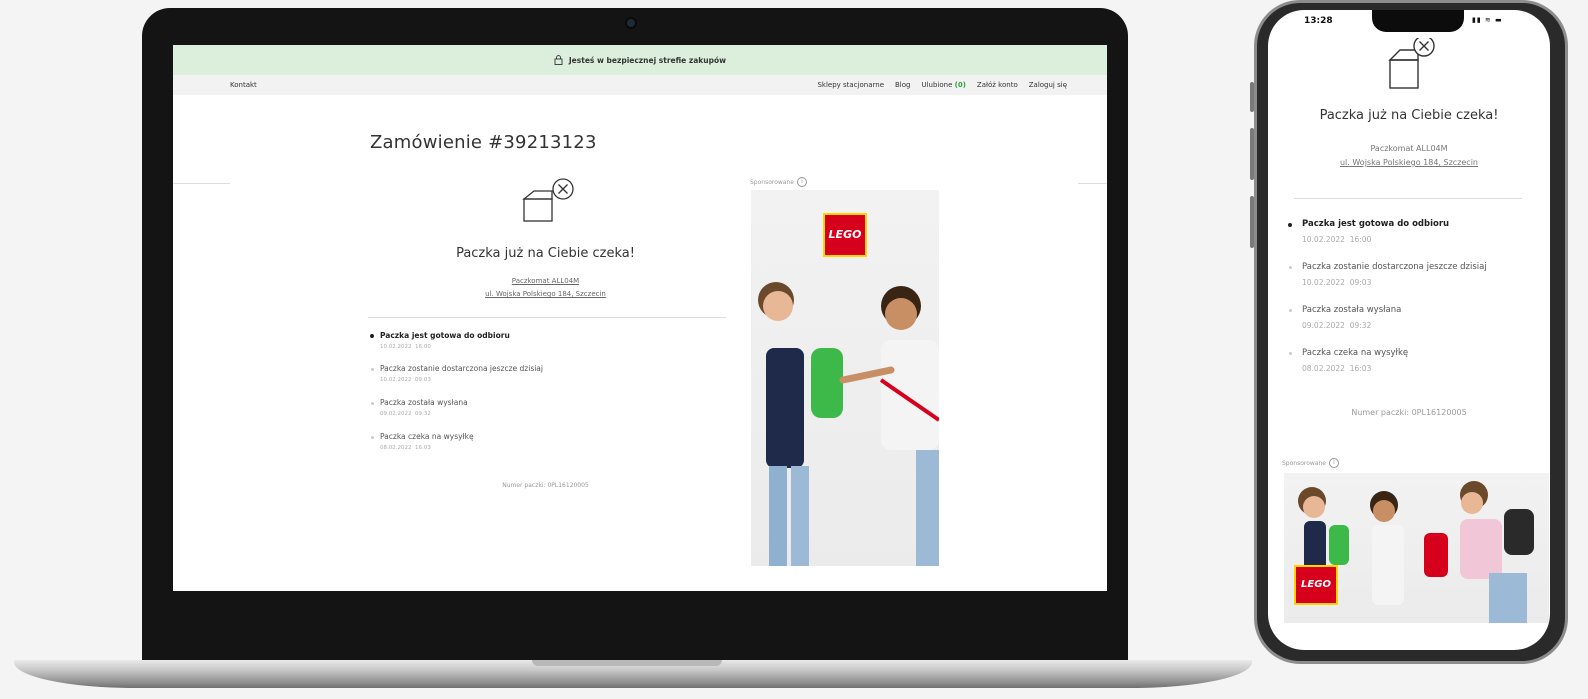 The width and height of the screenshot is (1588, 699). Describe the element at coordinates (997, 85) in the screenshot. I see `nav-register-link: Załóż konto` at that location.